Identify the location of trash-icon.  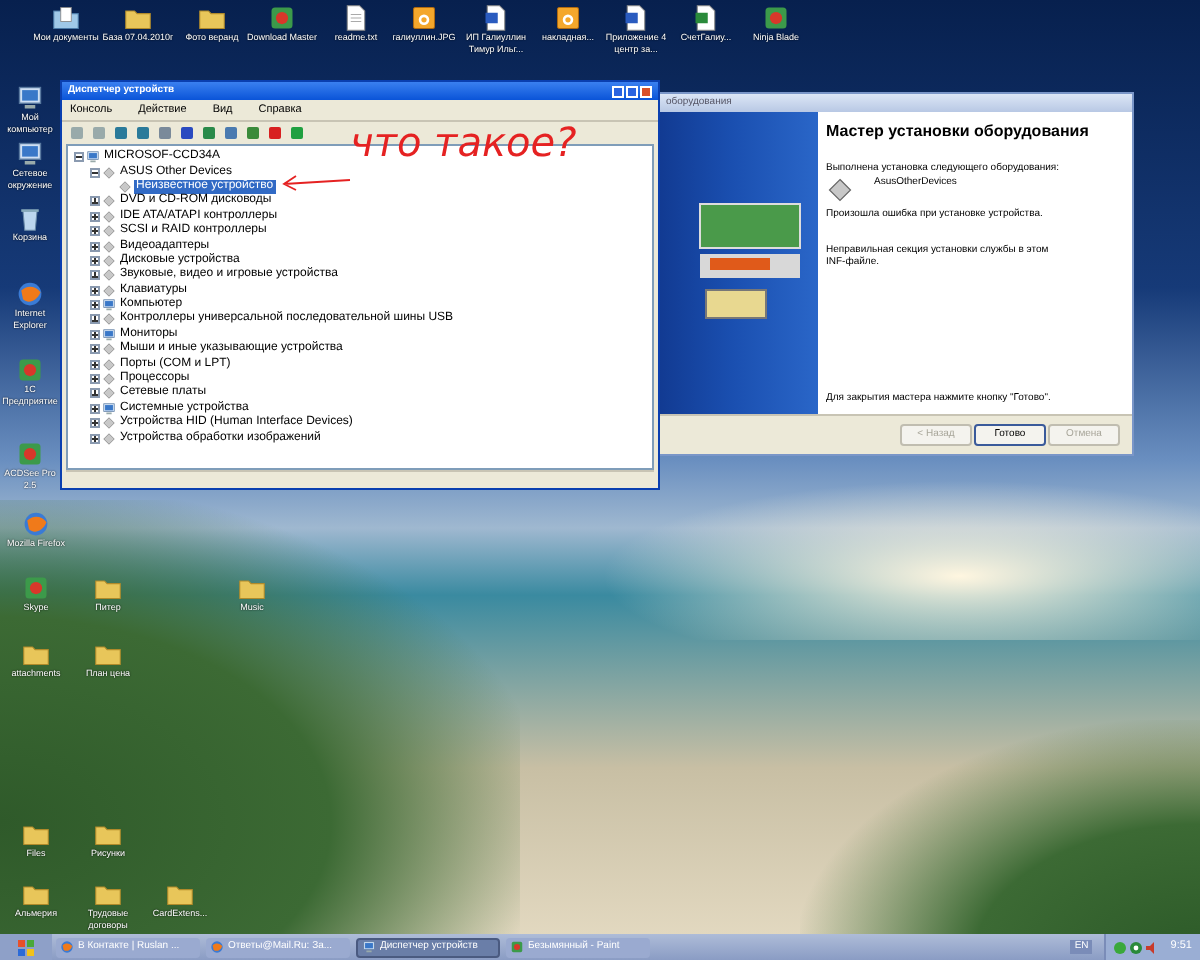
(30, 218).